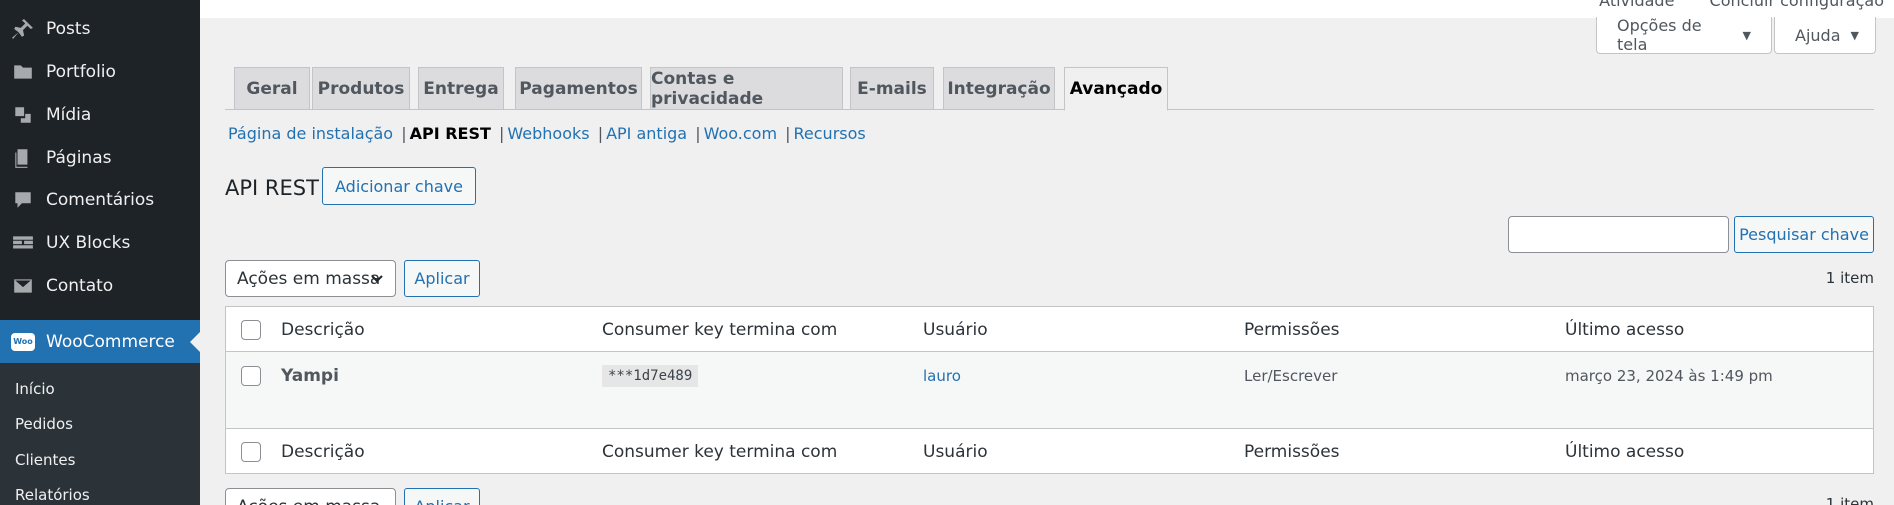  What do you see at coordinates (272, 88) in the screenshot?
I see `tab-general: Geral` at bounding box center [272, 88].